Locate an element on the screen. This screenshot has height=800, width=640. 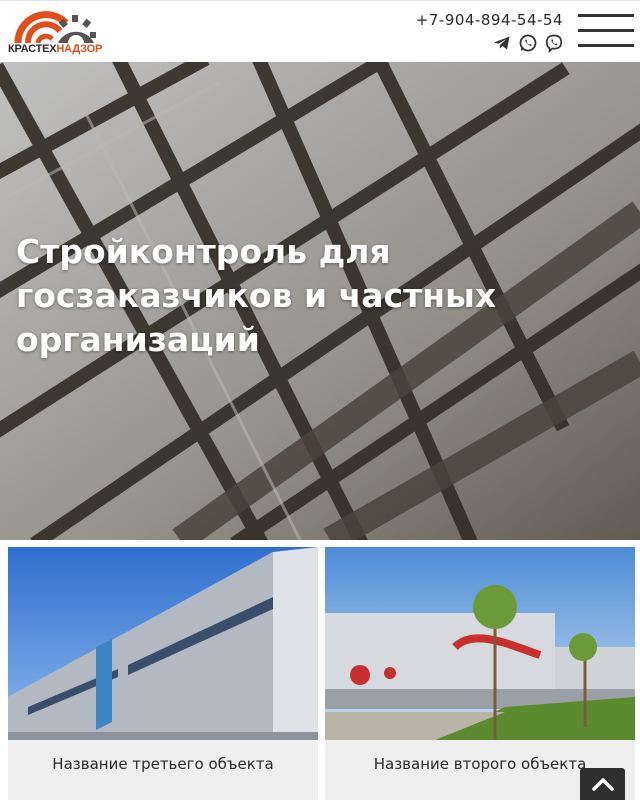
gear-arc-icon is located at coordinates (55, 27).